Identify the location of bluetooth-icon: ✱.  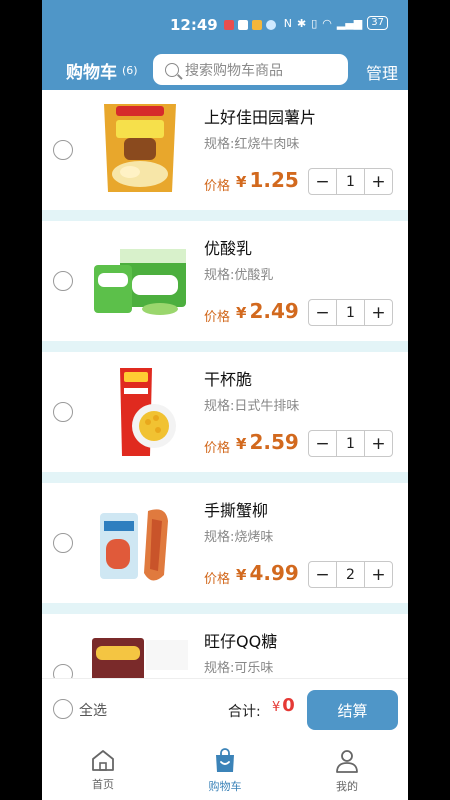
(301, 23).